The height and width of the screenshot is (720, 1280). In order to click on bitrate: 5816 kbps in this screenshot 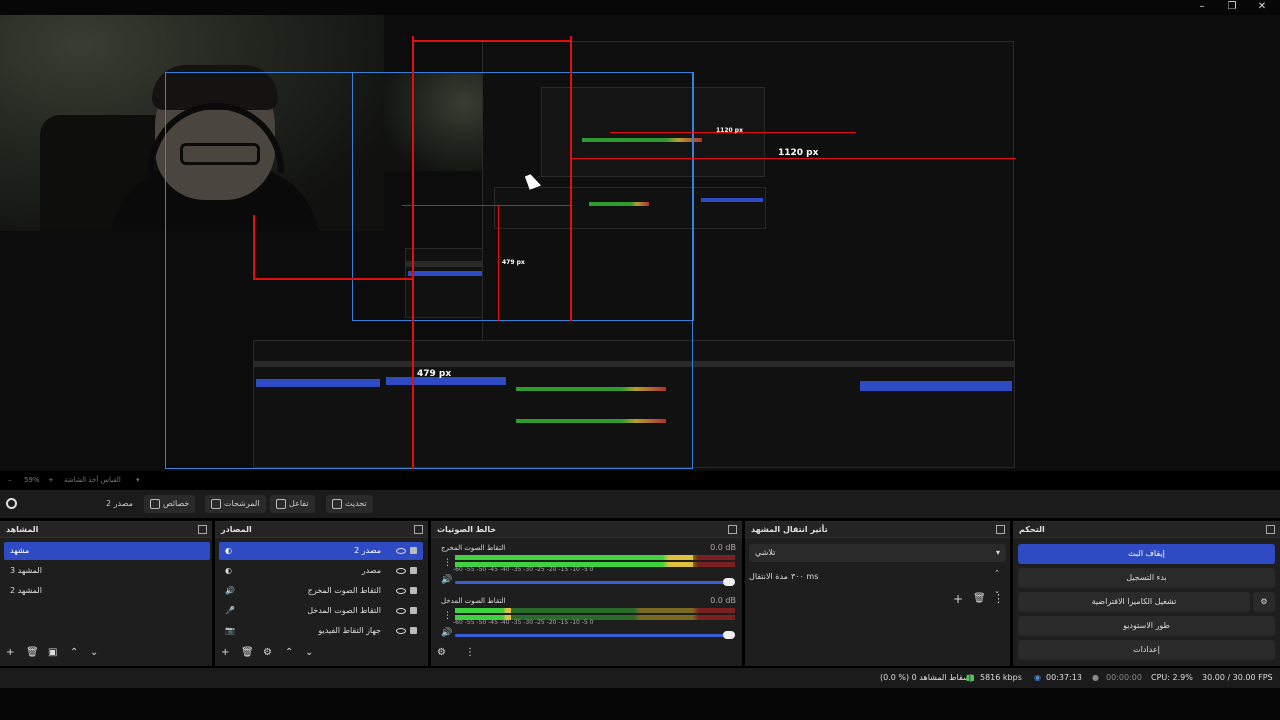, I will do `click(1001, 677)`.